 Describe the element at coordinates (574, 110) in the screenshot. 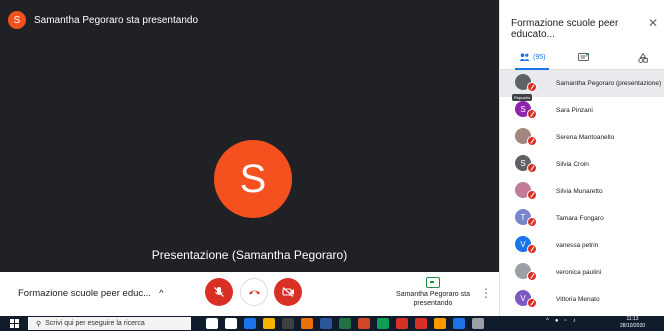

I see `participant-name: Sara Pinzani` at that location.